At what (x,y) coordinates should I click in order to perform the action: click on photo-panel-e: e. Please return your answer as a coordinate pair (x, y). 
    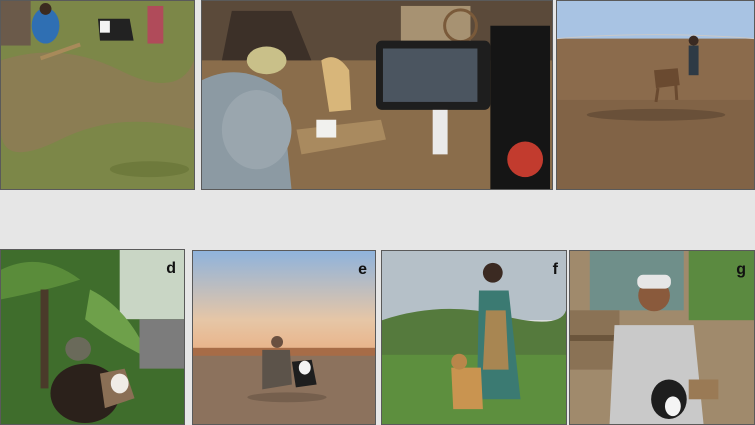
    Looking at the image, I should click on (284, 337).